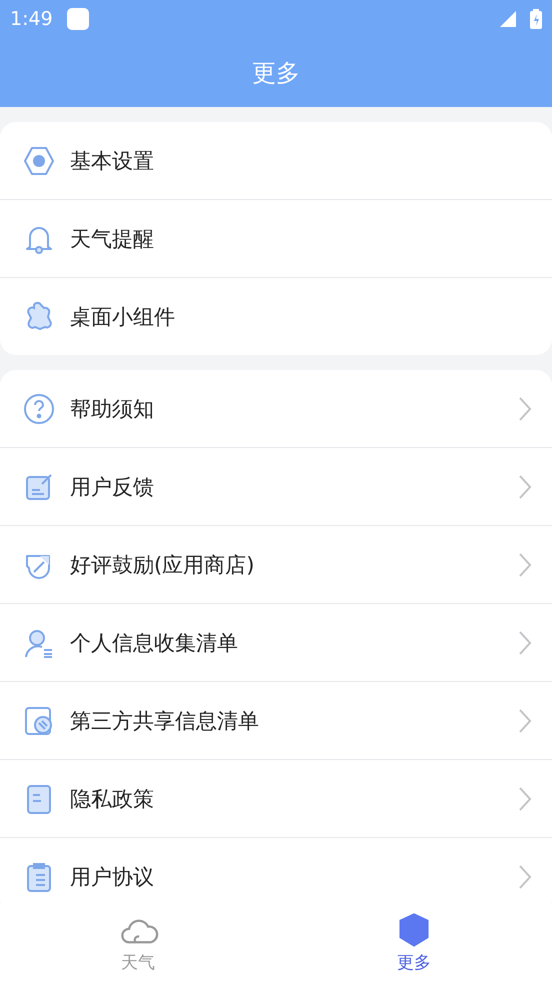  What do you see at coordinates (276, 486) in the screenshot?
I see `menu-item: 用户反馈` at bounding box center [276, 486].